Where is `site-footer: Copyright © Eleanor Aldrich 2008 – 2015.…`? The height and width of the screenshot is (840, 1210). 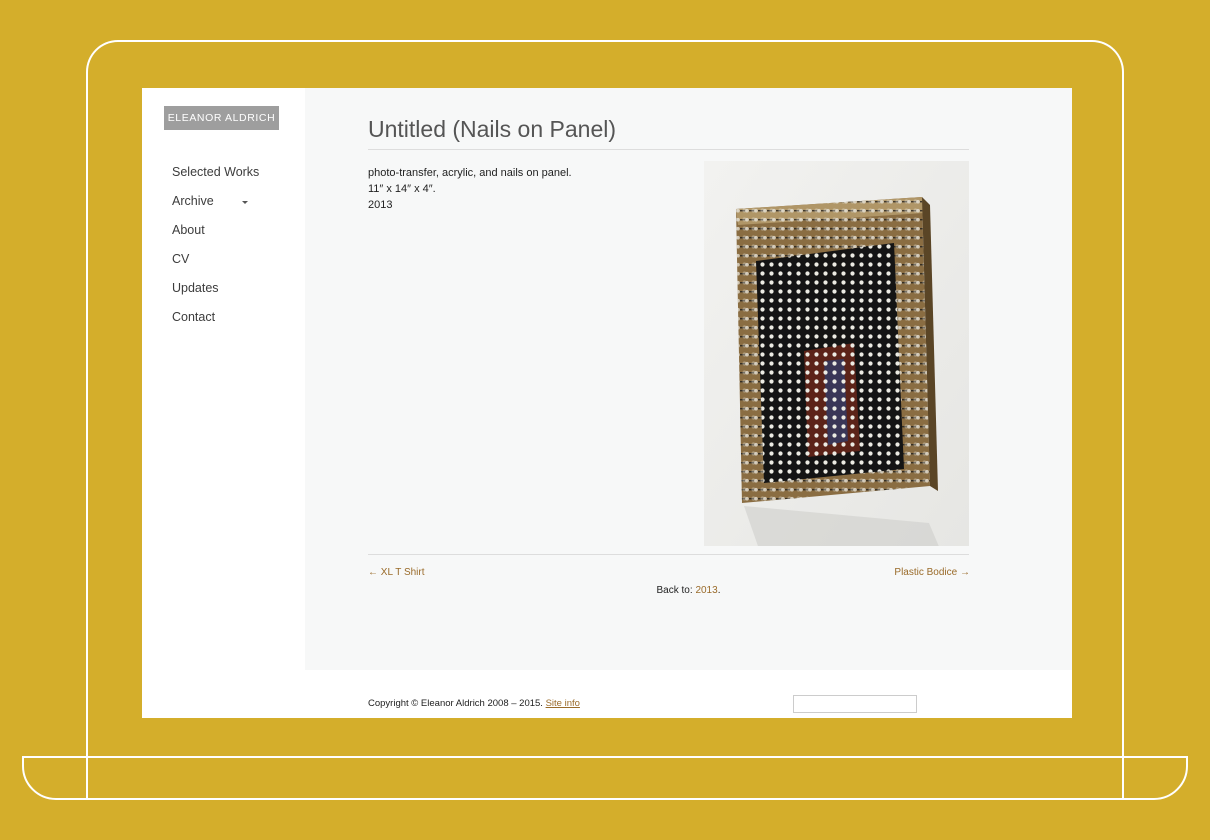 site-footer: Copyright © Eleanor Aldrich 2008 – 2015.… is located at coordinates (607, 694).